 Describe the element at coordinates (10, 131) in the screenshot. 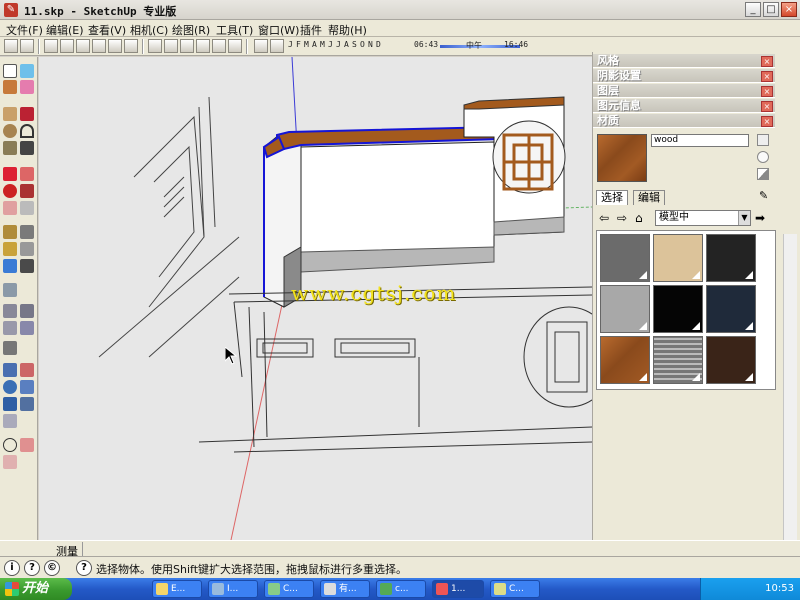

I see `circle-icon` at that location.